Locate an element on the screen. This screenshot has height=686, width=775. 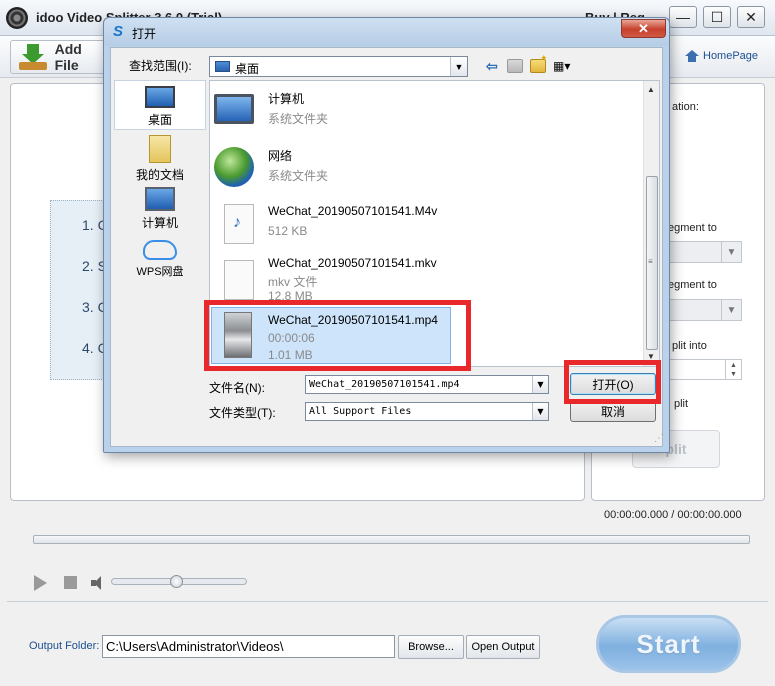
resize-grip-icon: ⋰ is located at coordinates (659, 438).